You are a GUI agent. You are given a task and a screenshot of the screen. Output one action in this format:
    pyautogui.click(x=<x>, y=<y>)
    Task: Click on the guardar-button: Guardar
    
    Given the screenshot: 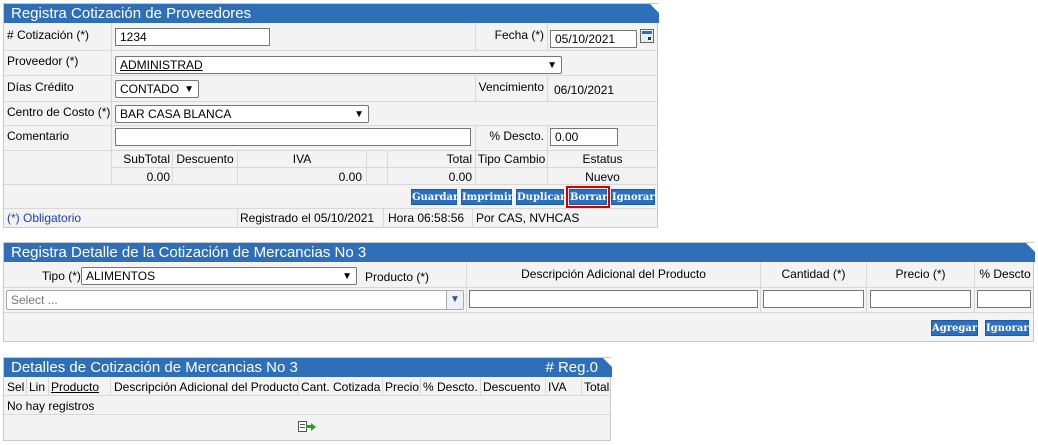 What is the action you would take?
    pyautogui.click(x=434, y=197)
    